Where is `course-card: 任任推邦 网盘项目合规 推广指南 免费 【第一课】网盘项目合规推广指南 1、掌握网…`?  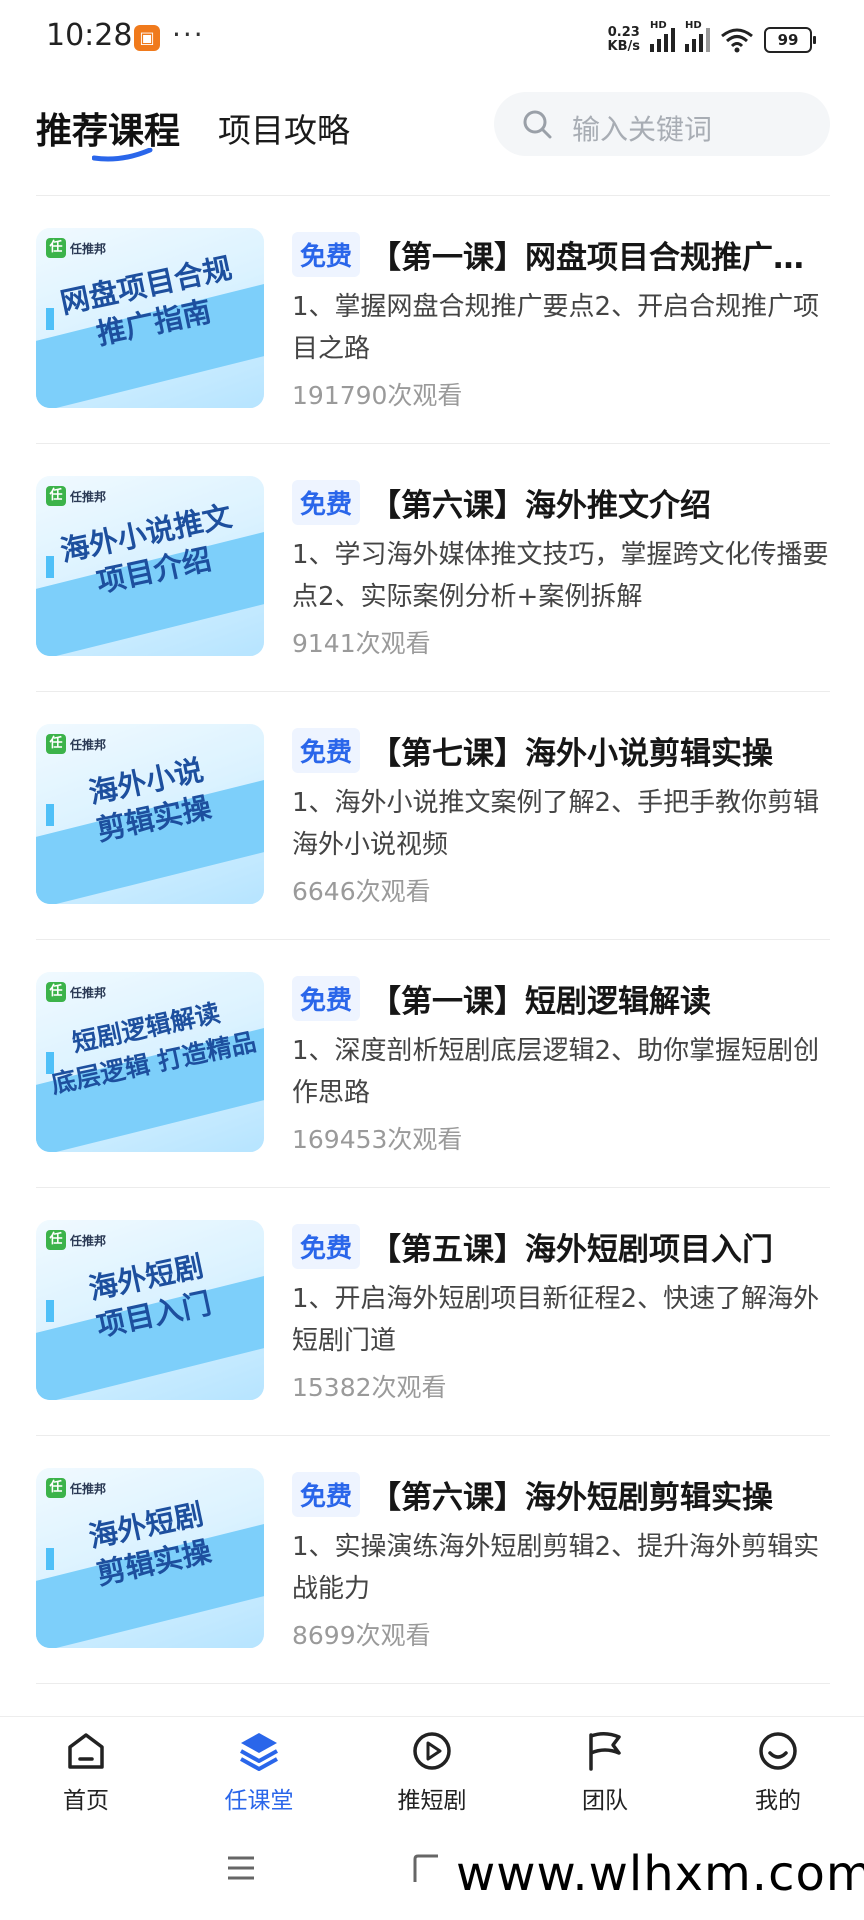
course-card: 任任推邦 网盘项目合规 推广指南 免费 【第一课】网盘项目合规推广指南 1、掌握网… is located at coordinates (432, 320).